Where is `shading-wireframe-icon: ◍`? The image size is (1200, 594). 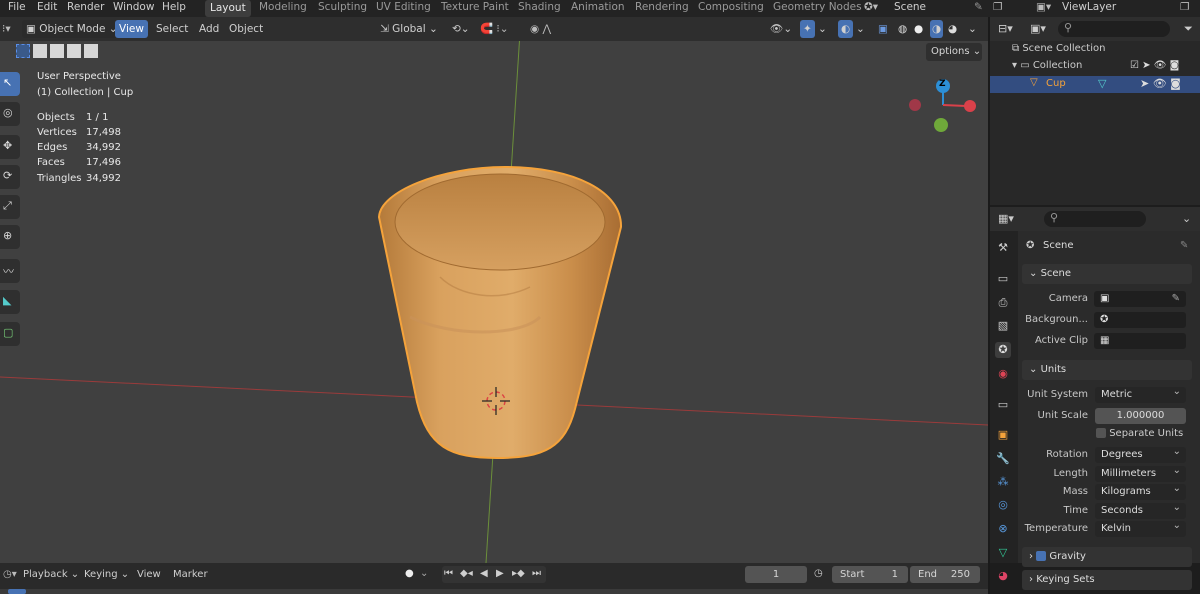 shading-wireframe-icon: ◍ is located at coordinates (902, 29).